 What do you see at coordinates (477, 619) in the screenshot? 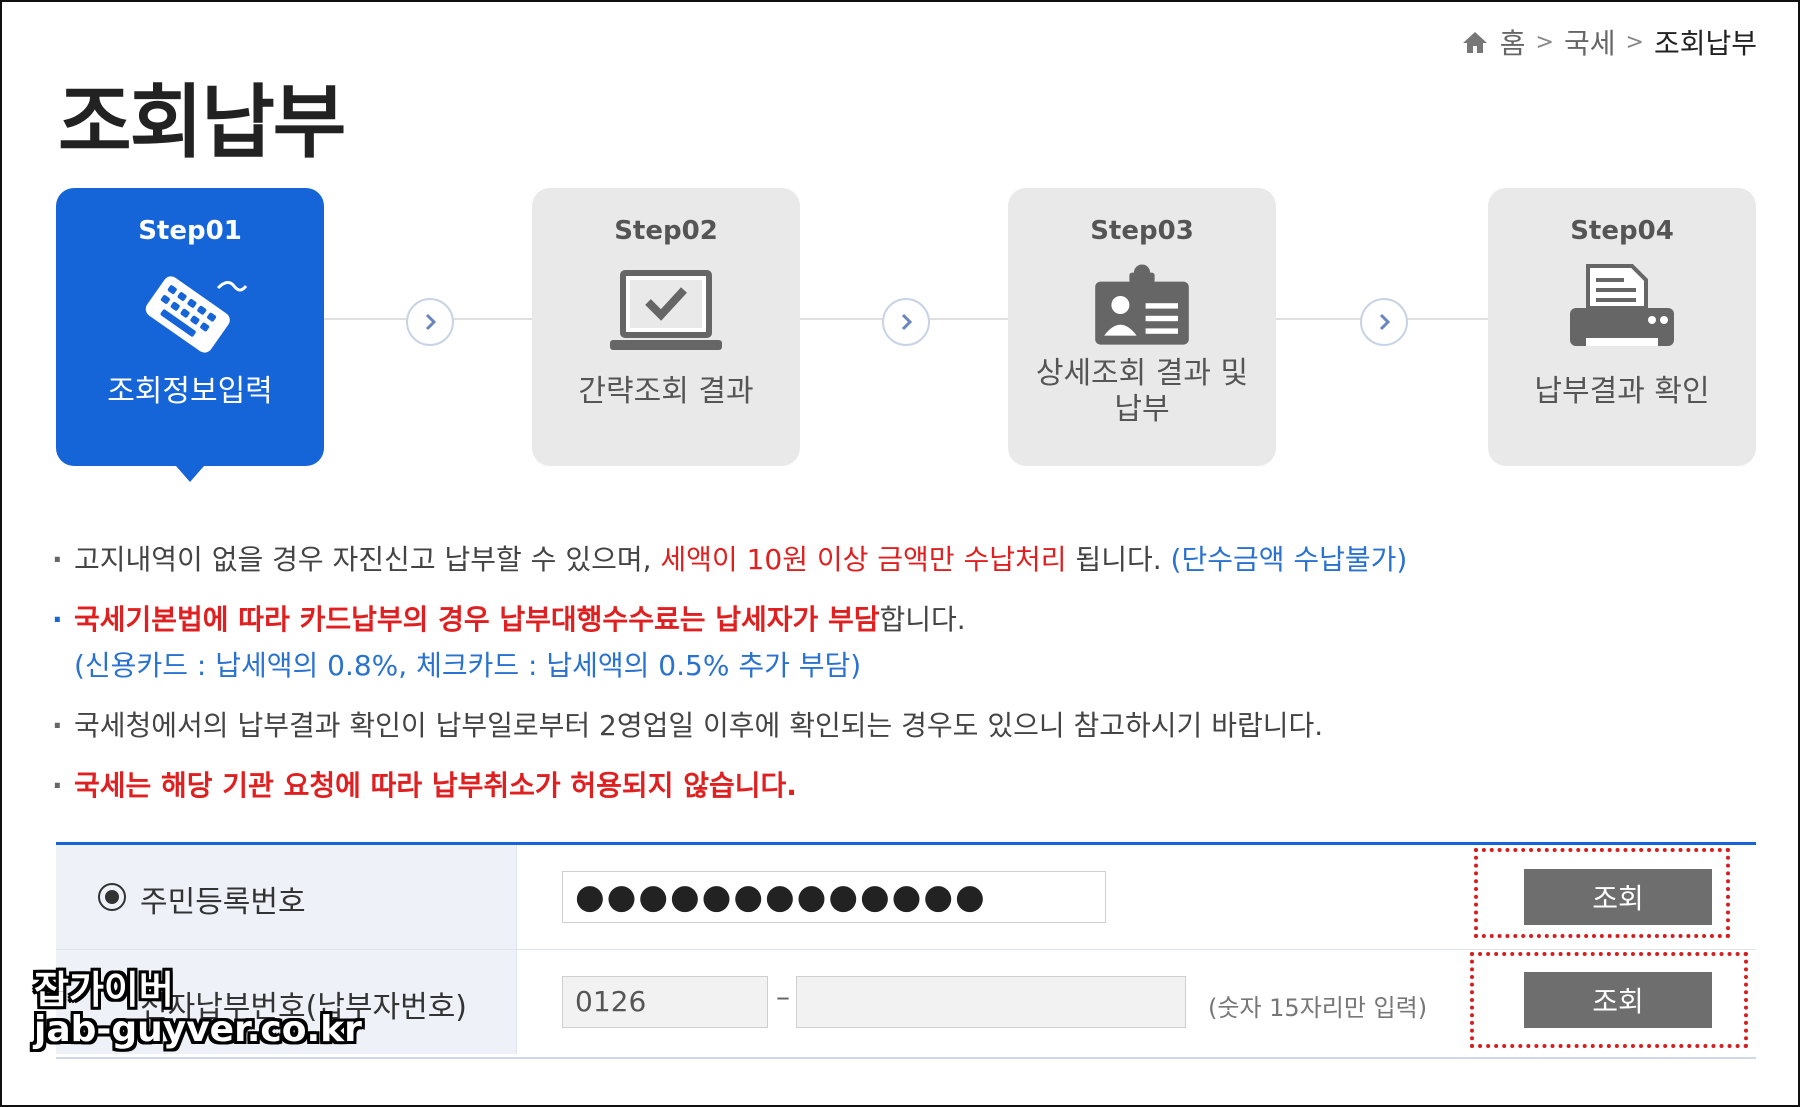
I see `notice-highlight: 국세기본법에 따라 카드납부의 경우 납부대행수수료는 납세자가 부담` at bounding box center [477, 619].